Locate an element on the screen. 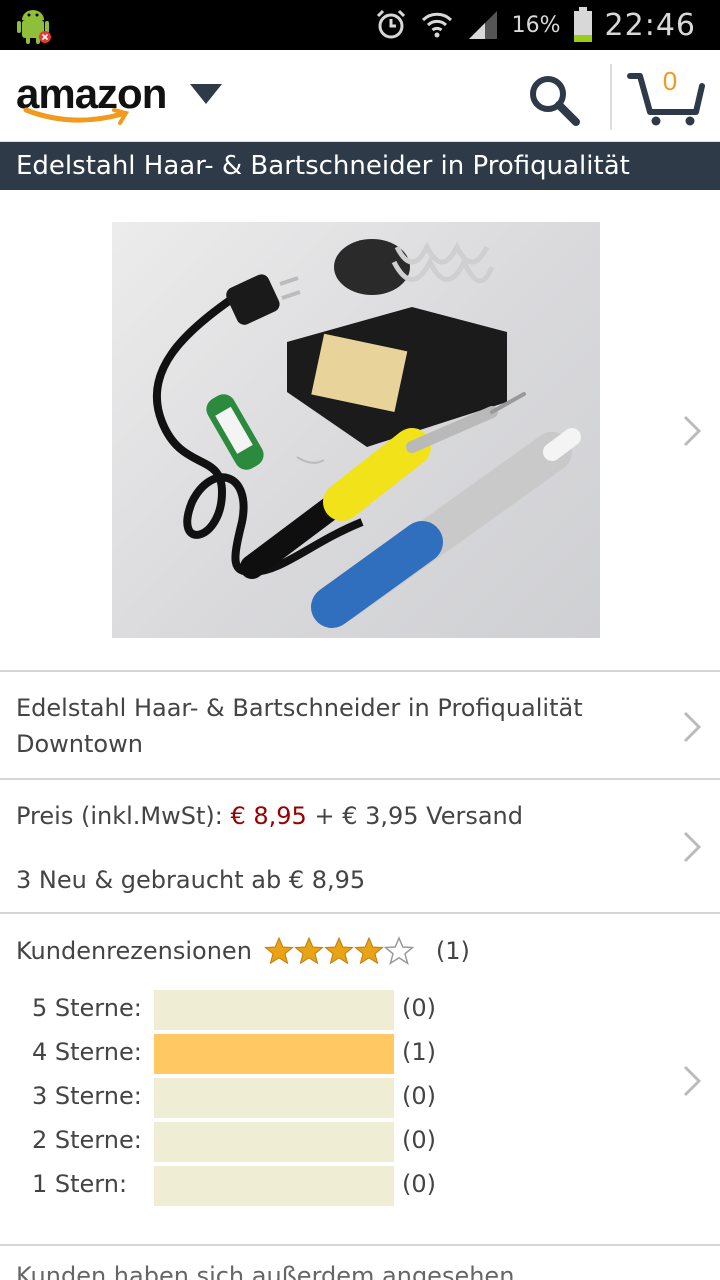  rating-label: 4 Sterne: is located at coordinates (87, 1052).